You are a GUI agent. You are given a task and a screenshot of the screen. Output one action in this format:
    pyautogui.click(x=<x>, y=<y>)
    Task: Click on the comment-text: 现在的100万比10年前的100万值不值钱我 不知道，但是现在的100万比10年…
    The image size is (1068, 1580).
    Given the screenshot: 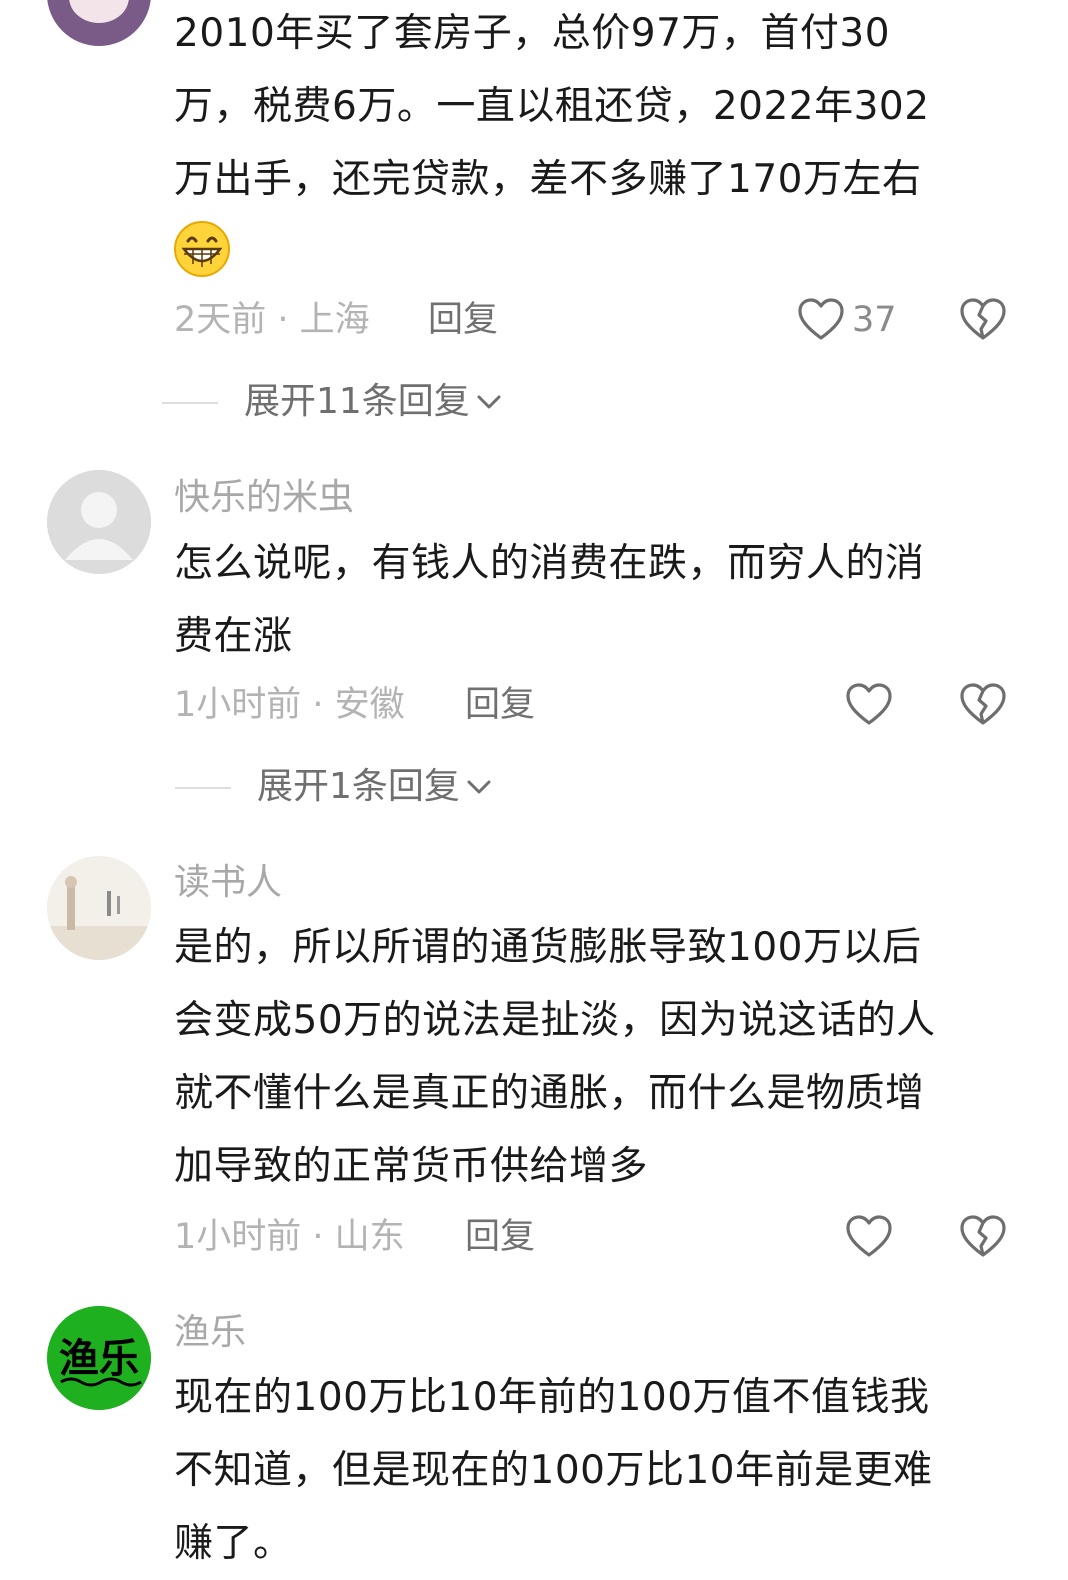 What is the action you would take?
    pyautogui.click(x=599, y=1470)
    